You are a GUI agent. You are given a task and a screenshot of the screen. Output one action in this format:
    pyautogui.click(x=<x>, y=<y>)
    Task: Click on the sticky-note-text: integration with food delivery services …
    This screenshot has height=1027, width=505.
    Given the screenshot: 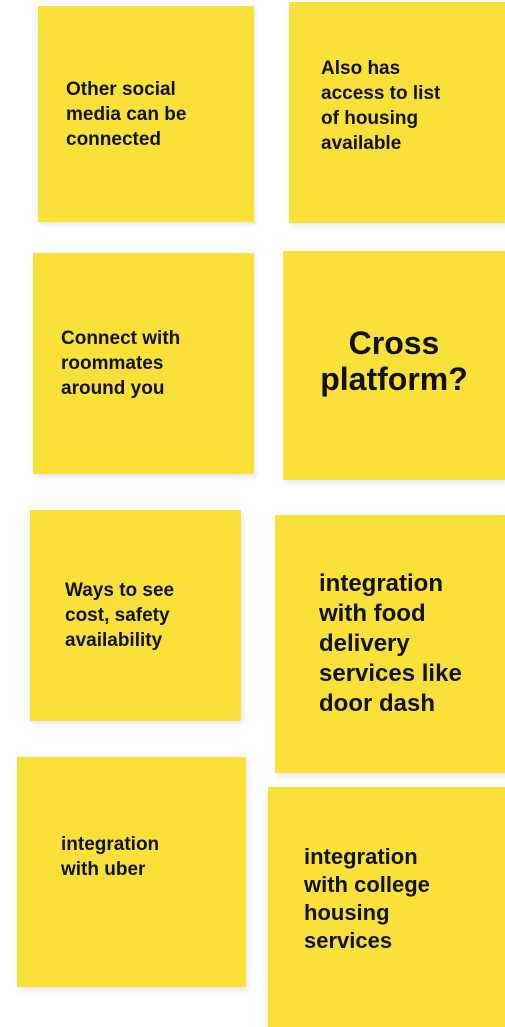 What is the action you would take?
    pyautogui.click(x=390, y=643)
    